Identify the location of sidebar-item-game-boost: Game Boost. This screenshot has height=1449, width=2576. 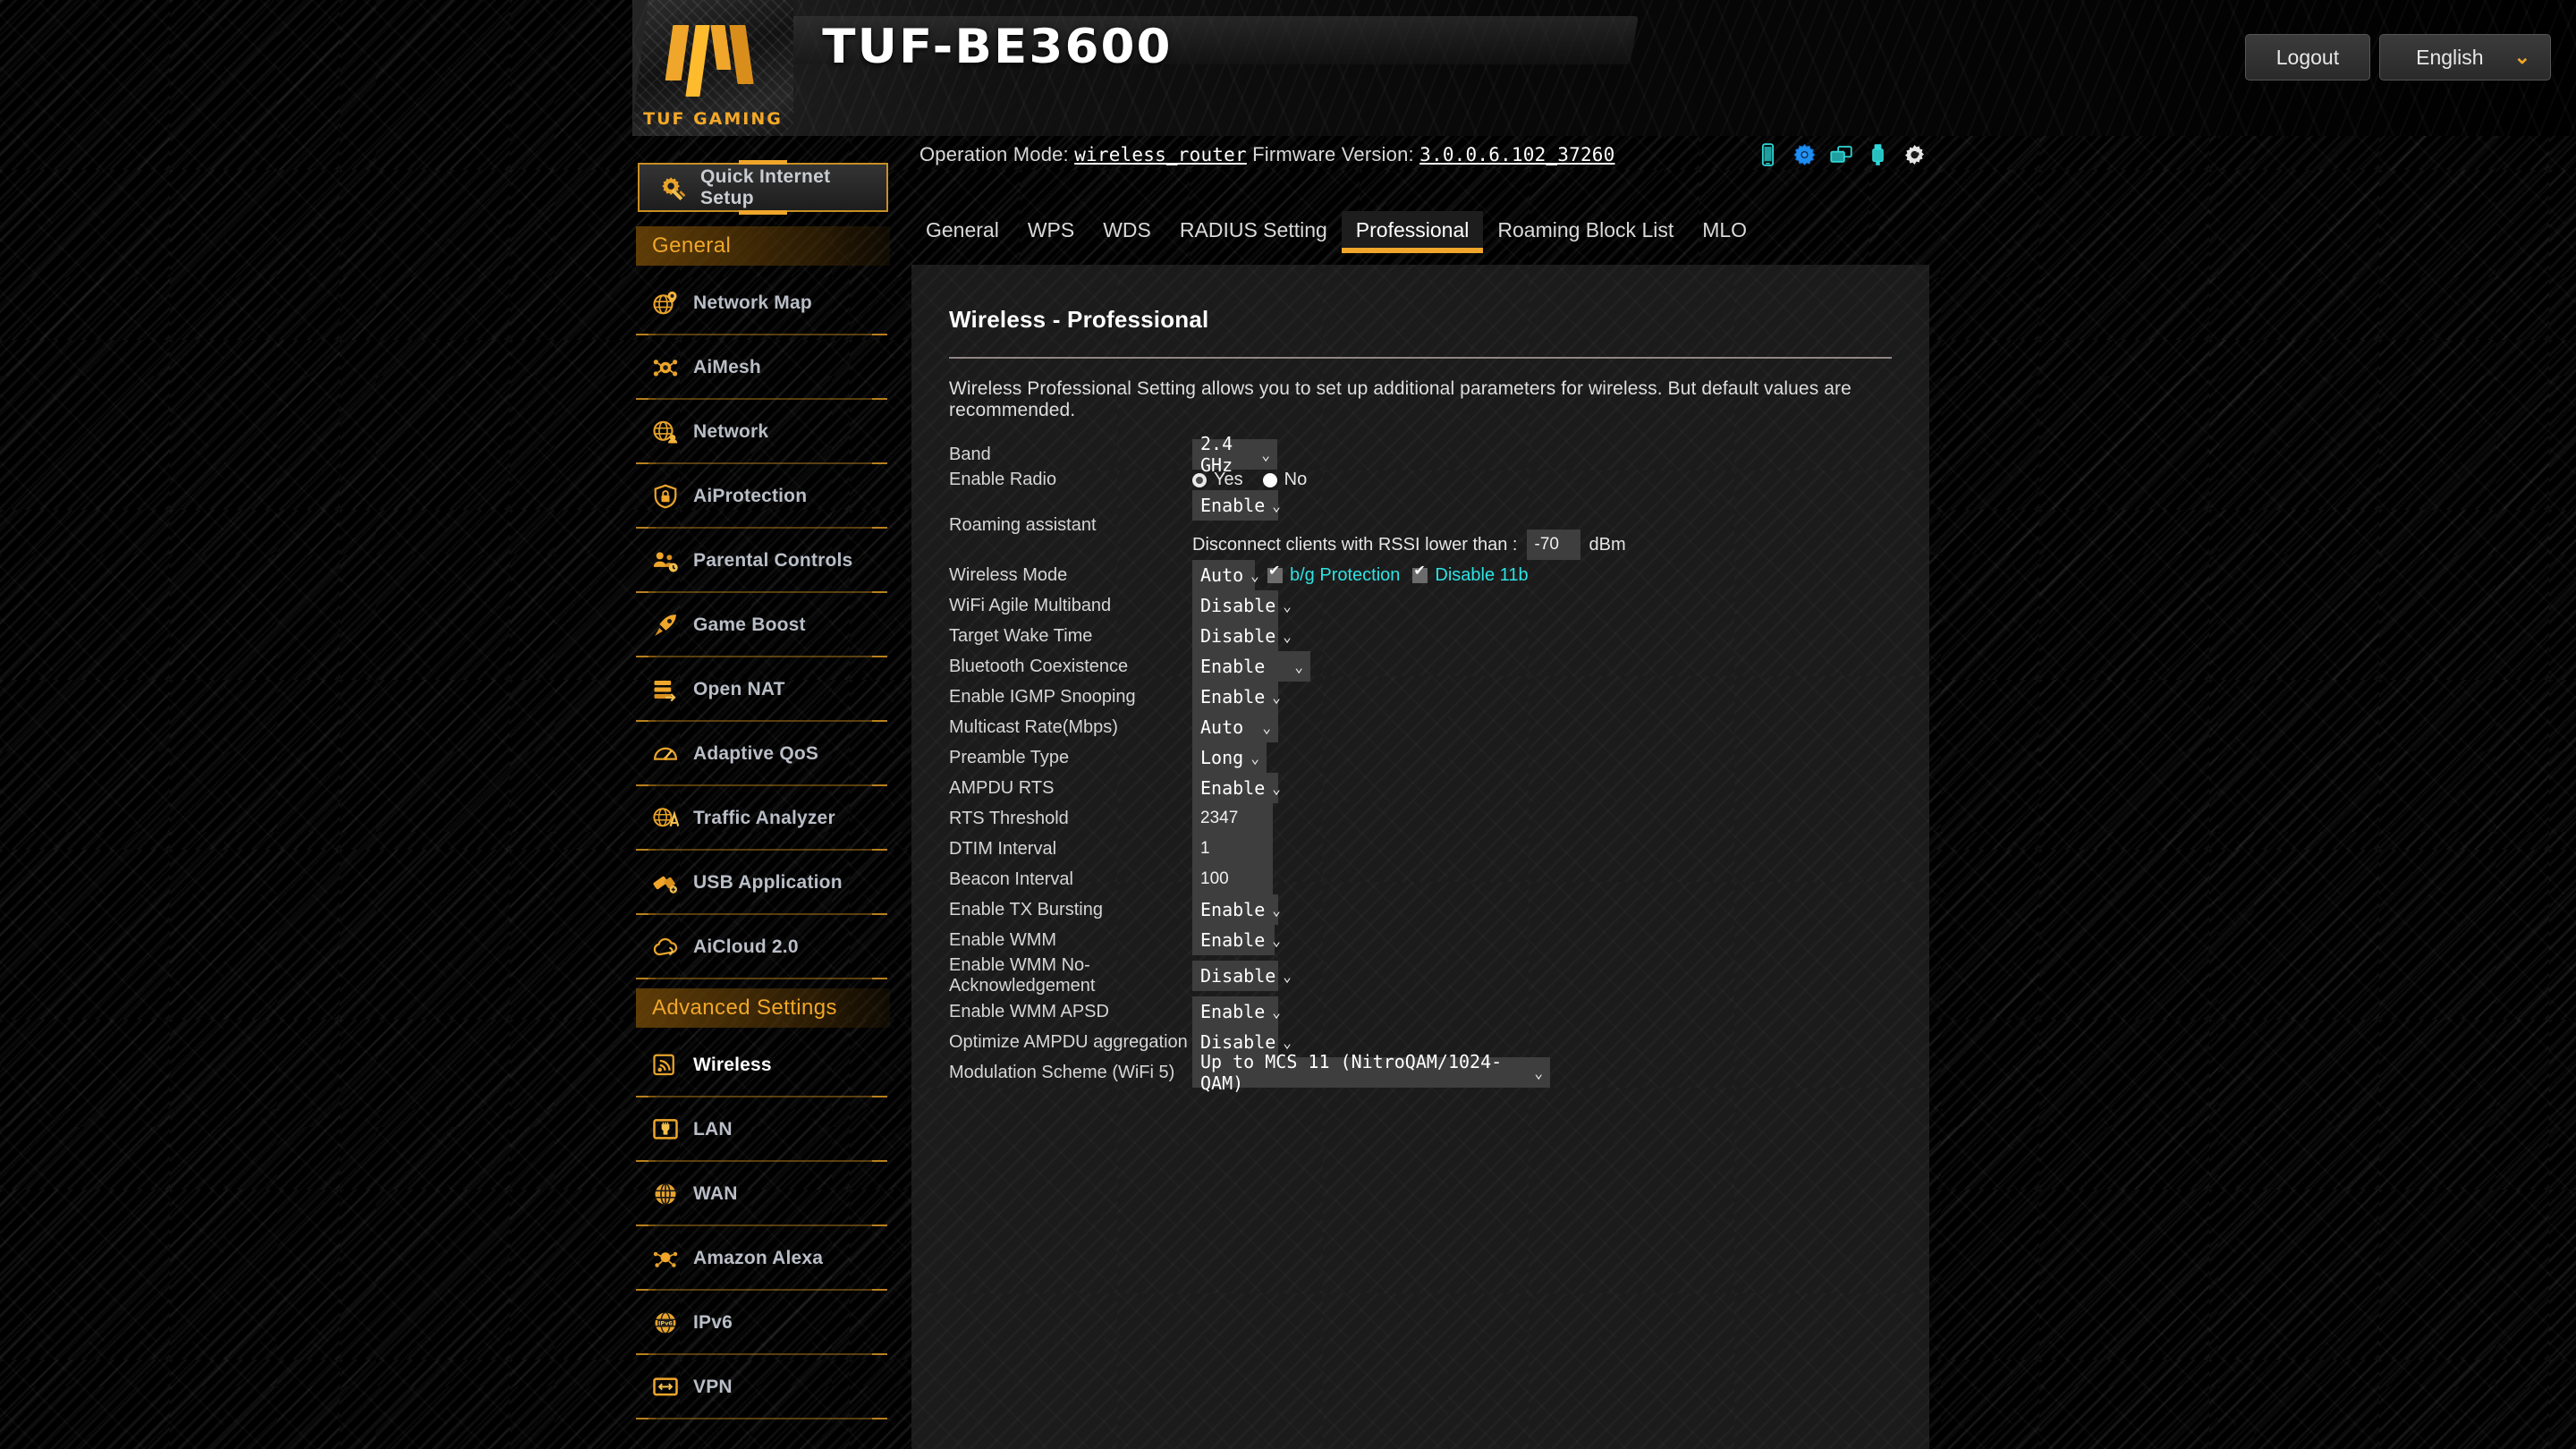
(763, 625).